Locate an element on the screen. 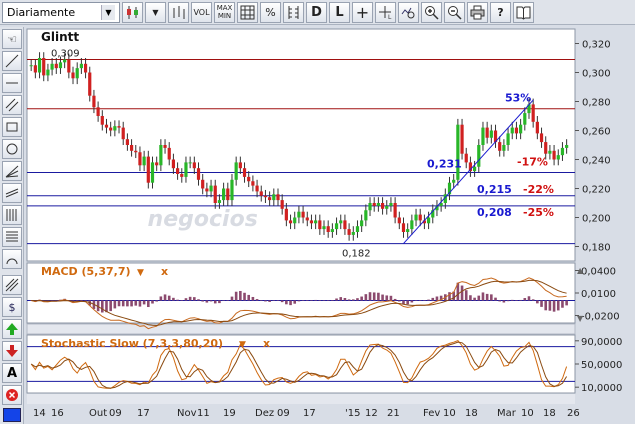  percent-button: % is located at coordinates (270, 12).